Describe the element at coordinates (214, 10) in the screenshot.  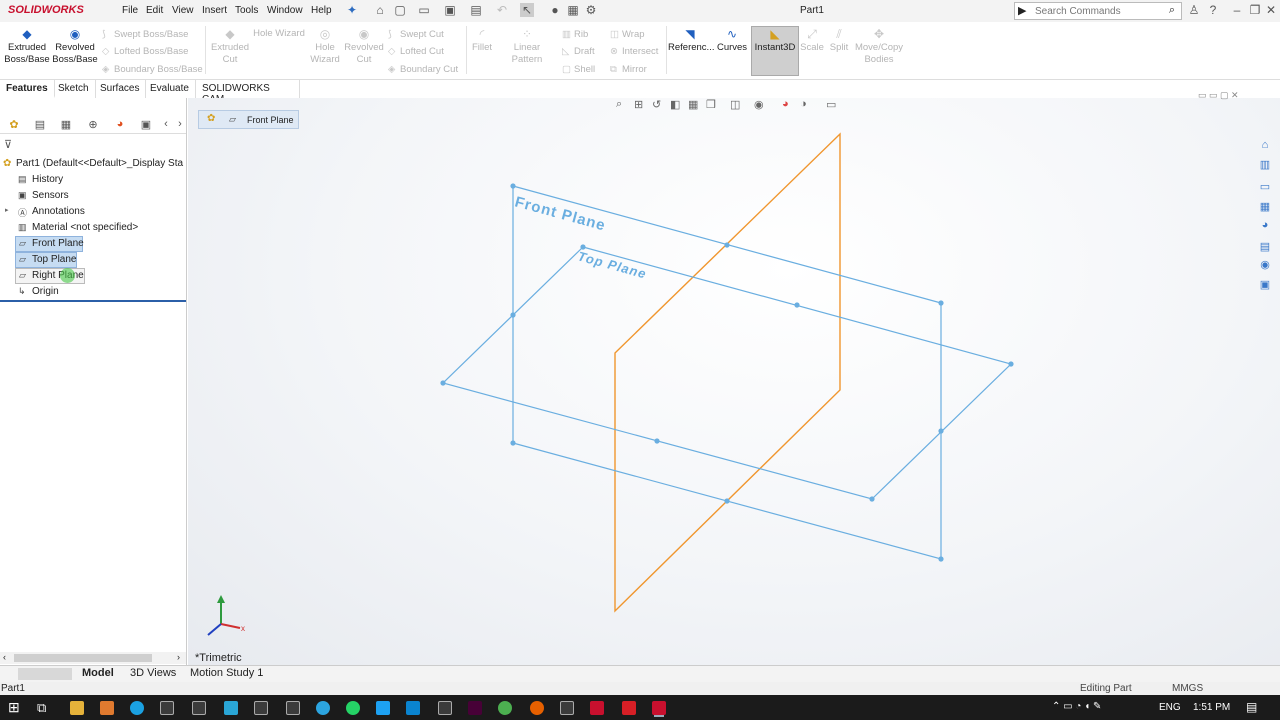
I see `menu-insert: Insert` at that location.